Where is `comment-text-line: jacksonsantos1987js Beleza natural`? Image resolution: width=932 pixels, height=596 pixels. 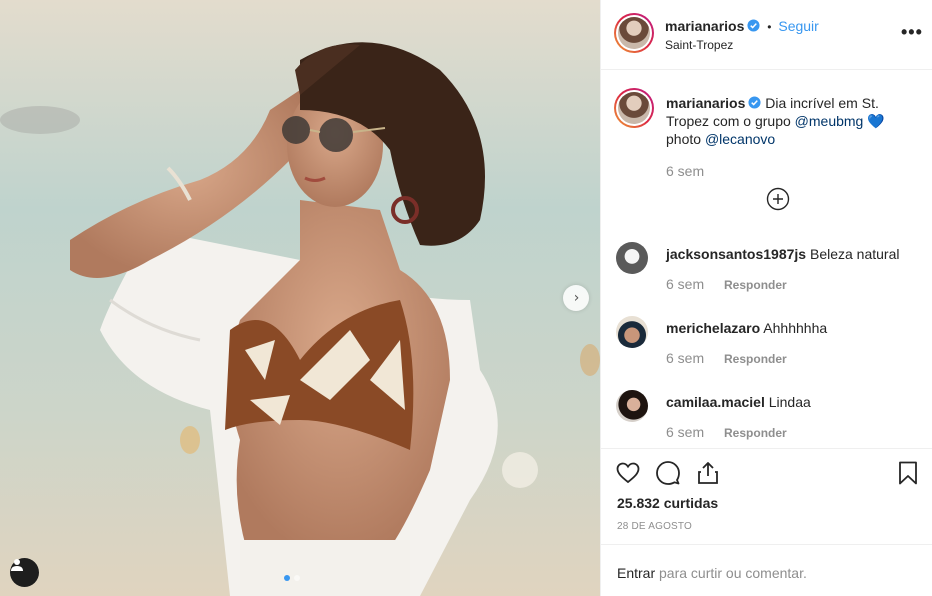
comment-text-line: jacksonsantos1987js Beleza natural is located at coordinates (783, 254).